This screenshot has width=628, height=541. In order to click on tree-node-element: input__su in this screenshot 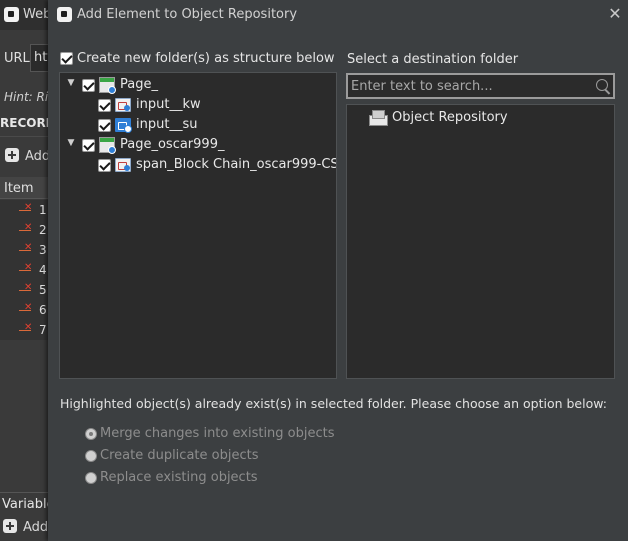, I will do `click(198, 125)`.